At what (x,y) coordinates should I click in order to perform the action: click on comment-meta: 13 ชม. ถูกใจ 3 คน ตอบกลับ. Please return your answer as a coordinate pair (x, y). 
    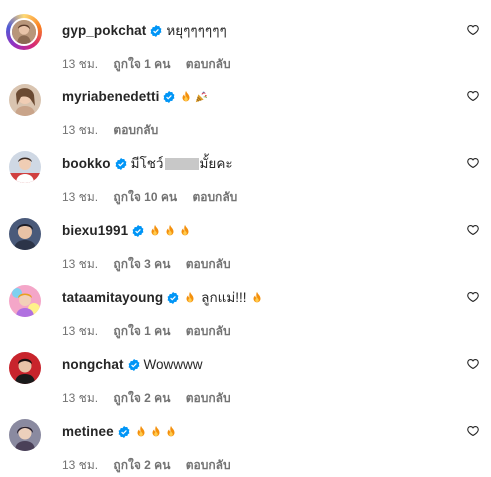
    Looking at the image, I should click on (146, 264).